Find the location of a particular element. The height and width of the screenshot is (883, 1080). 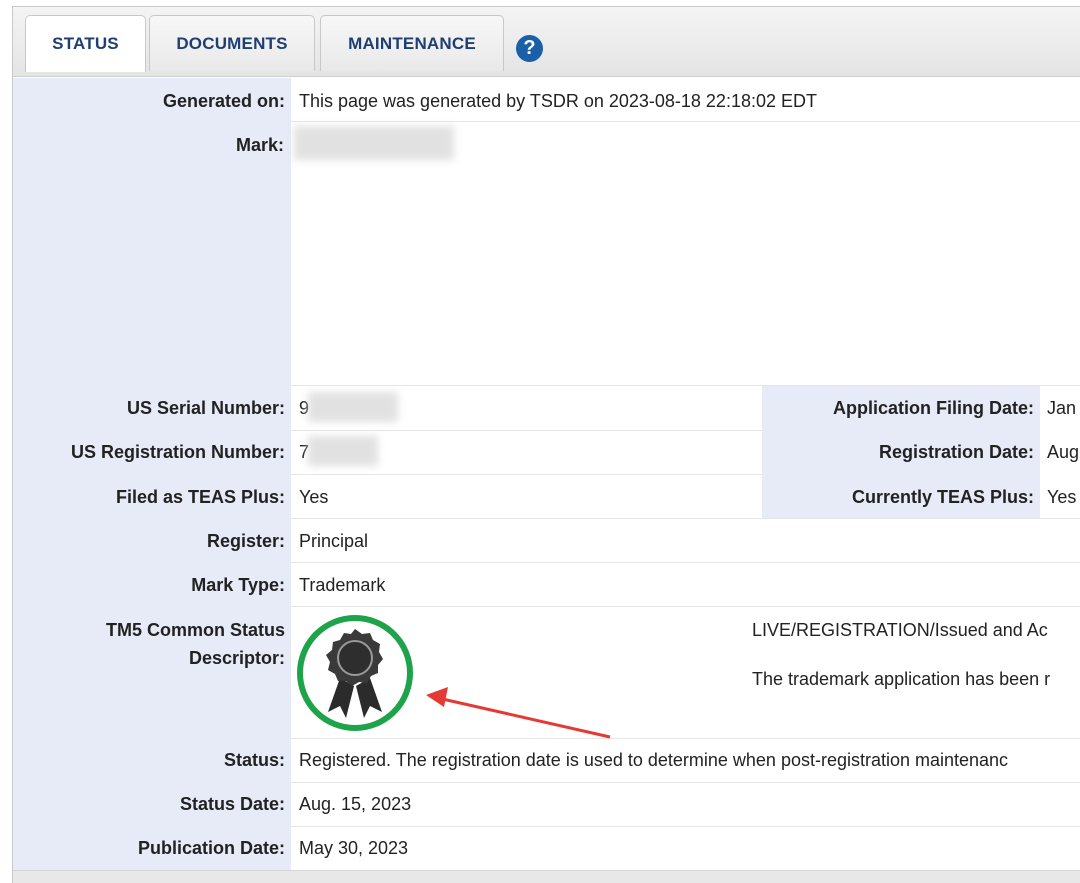

tm5-description-line: The trademark application has been r is located at coordinates (901, 679).